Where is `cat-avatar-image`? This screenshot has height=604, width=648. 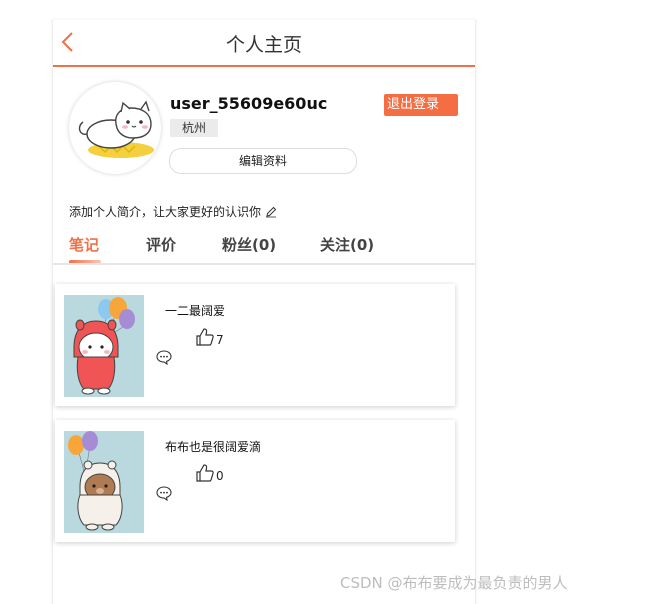 cat-avatar-image is located at coordinates (113, 123).